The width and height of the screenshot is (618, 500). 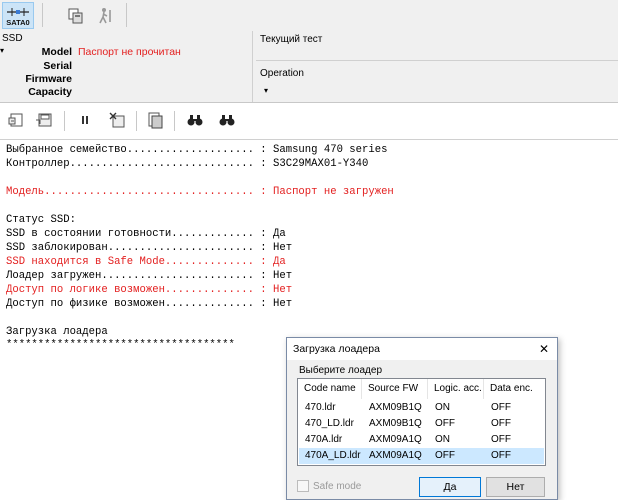 What do you see at coordinates (17, 22) in the screenshot?
I see `sata-label: SATA0` at bounding box center [17, 22].